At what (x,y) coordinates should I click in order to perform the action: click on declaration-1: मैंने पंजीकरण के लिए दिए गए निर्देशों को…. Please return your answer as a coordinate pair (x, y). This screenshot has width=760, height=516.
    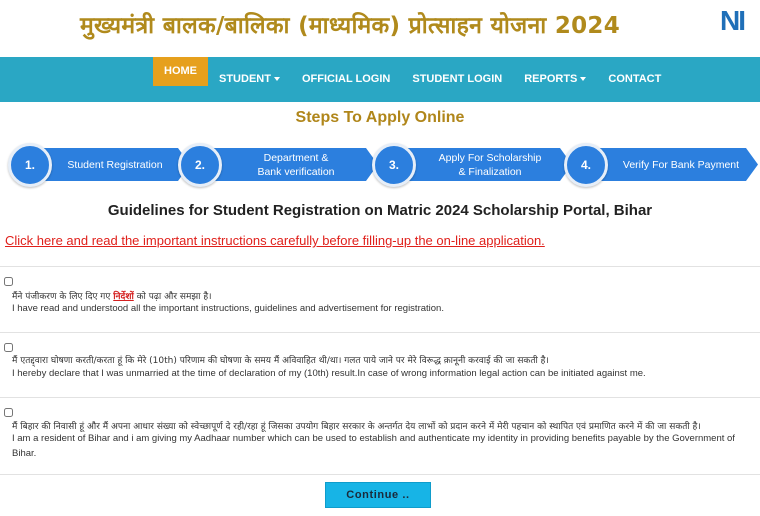
    Looking at the image, I should click on (380, 300).